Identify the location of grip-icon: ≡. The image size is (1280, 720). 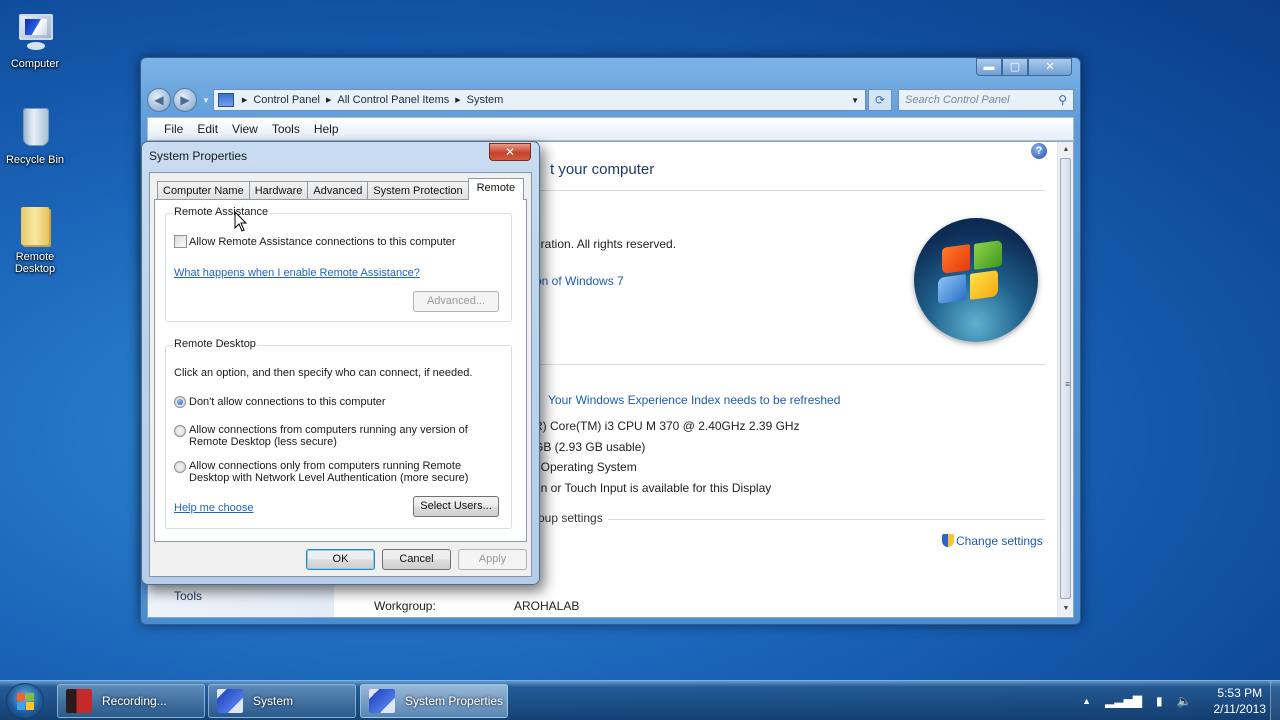
(1068, 383).